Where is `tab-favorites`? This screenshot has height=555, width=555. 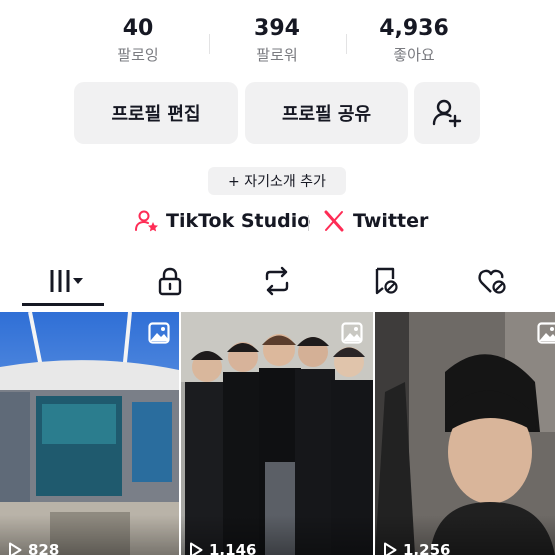
tab-favorites is located at coordinates (386, 281).